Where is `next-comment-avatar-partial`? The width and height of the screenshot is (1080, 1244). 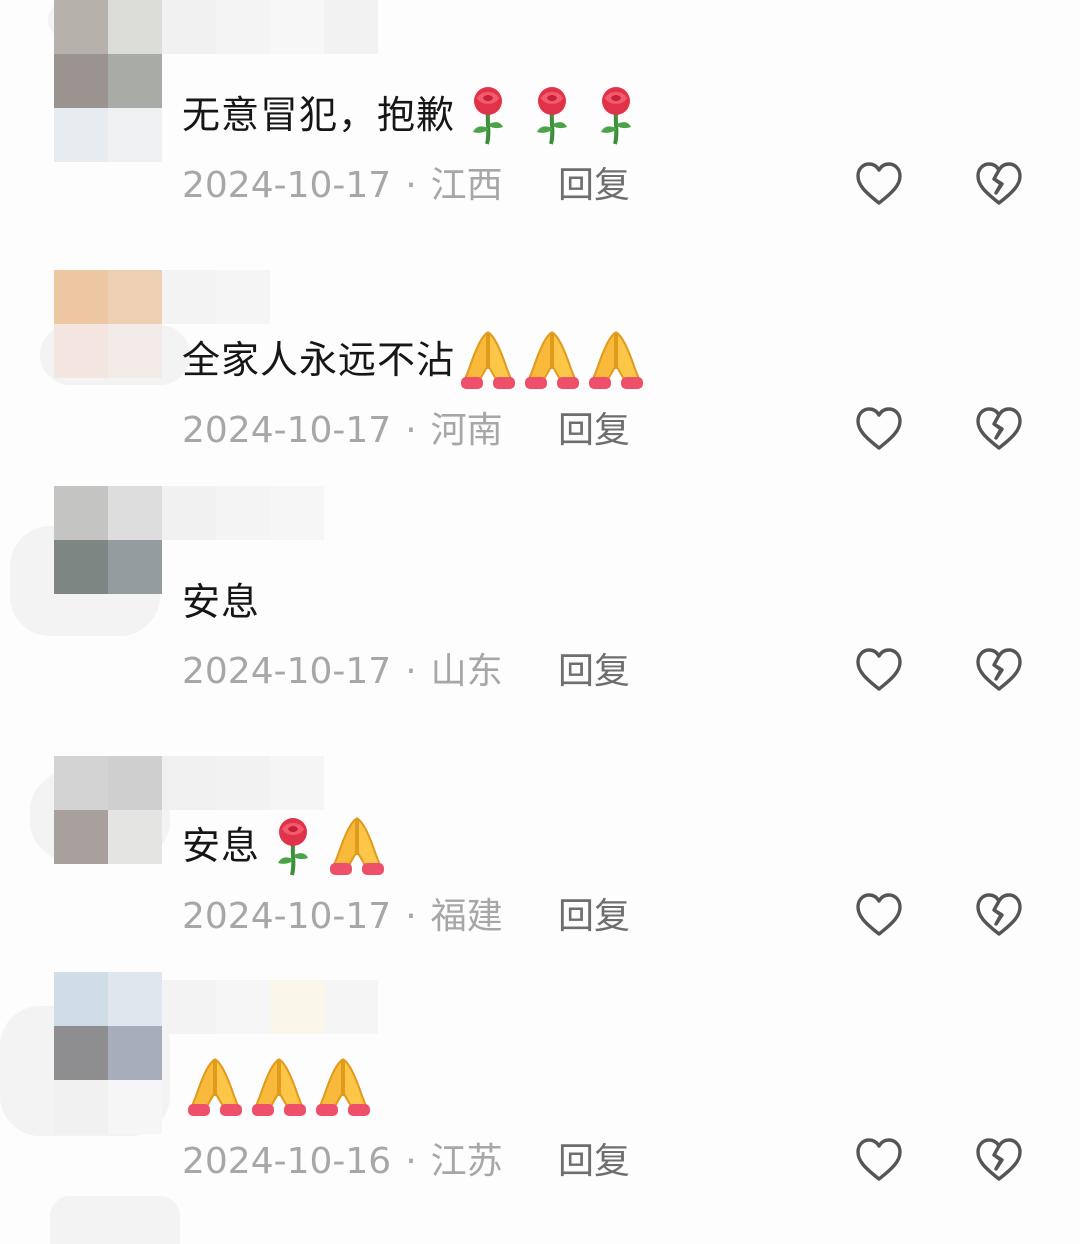
next-comment-avatar-partial is located at coordinates (115, 1220).